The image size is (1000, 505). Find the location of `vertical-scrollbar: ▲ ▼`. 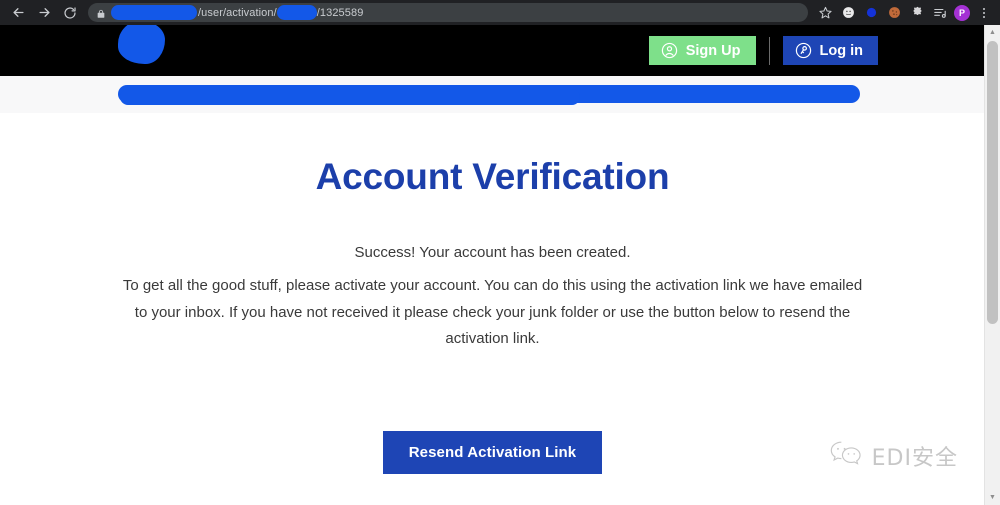

vertical-scrollbar: ▲ ▼ is located at coordinates (992, 265).